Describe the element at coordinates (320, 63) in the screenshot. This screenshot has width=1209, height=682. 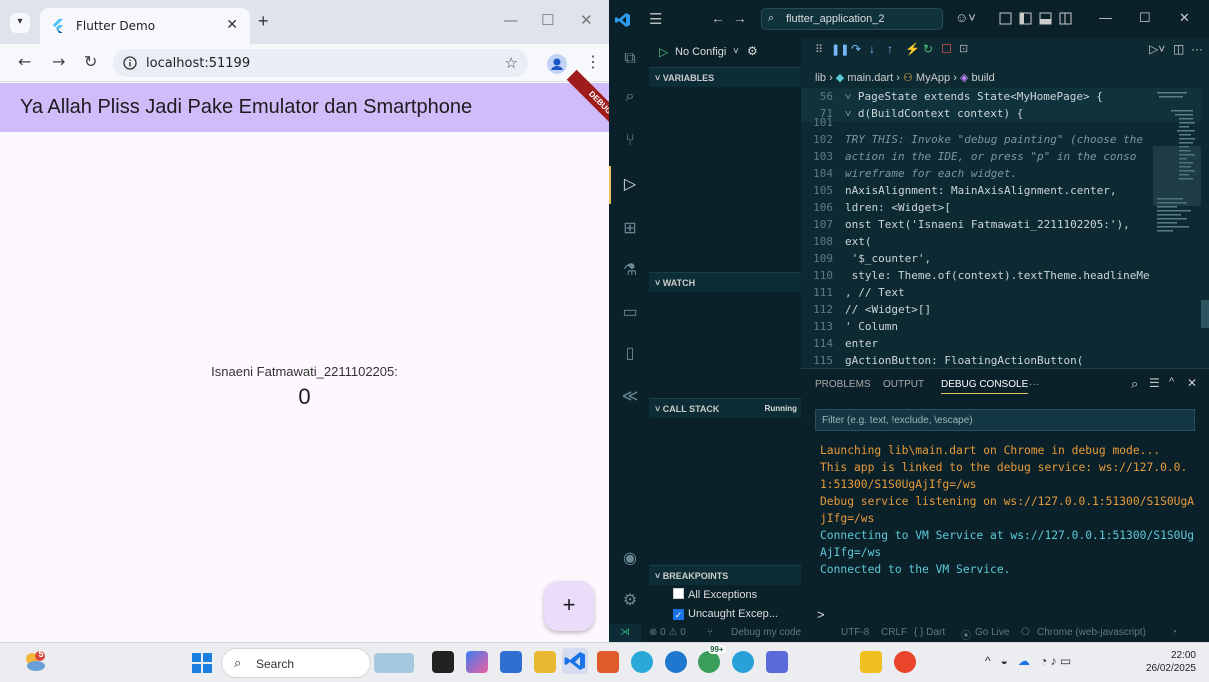
I see `address-bar: localhost:51199 ☆` at that location.